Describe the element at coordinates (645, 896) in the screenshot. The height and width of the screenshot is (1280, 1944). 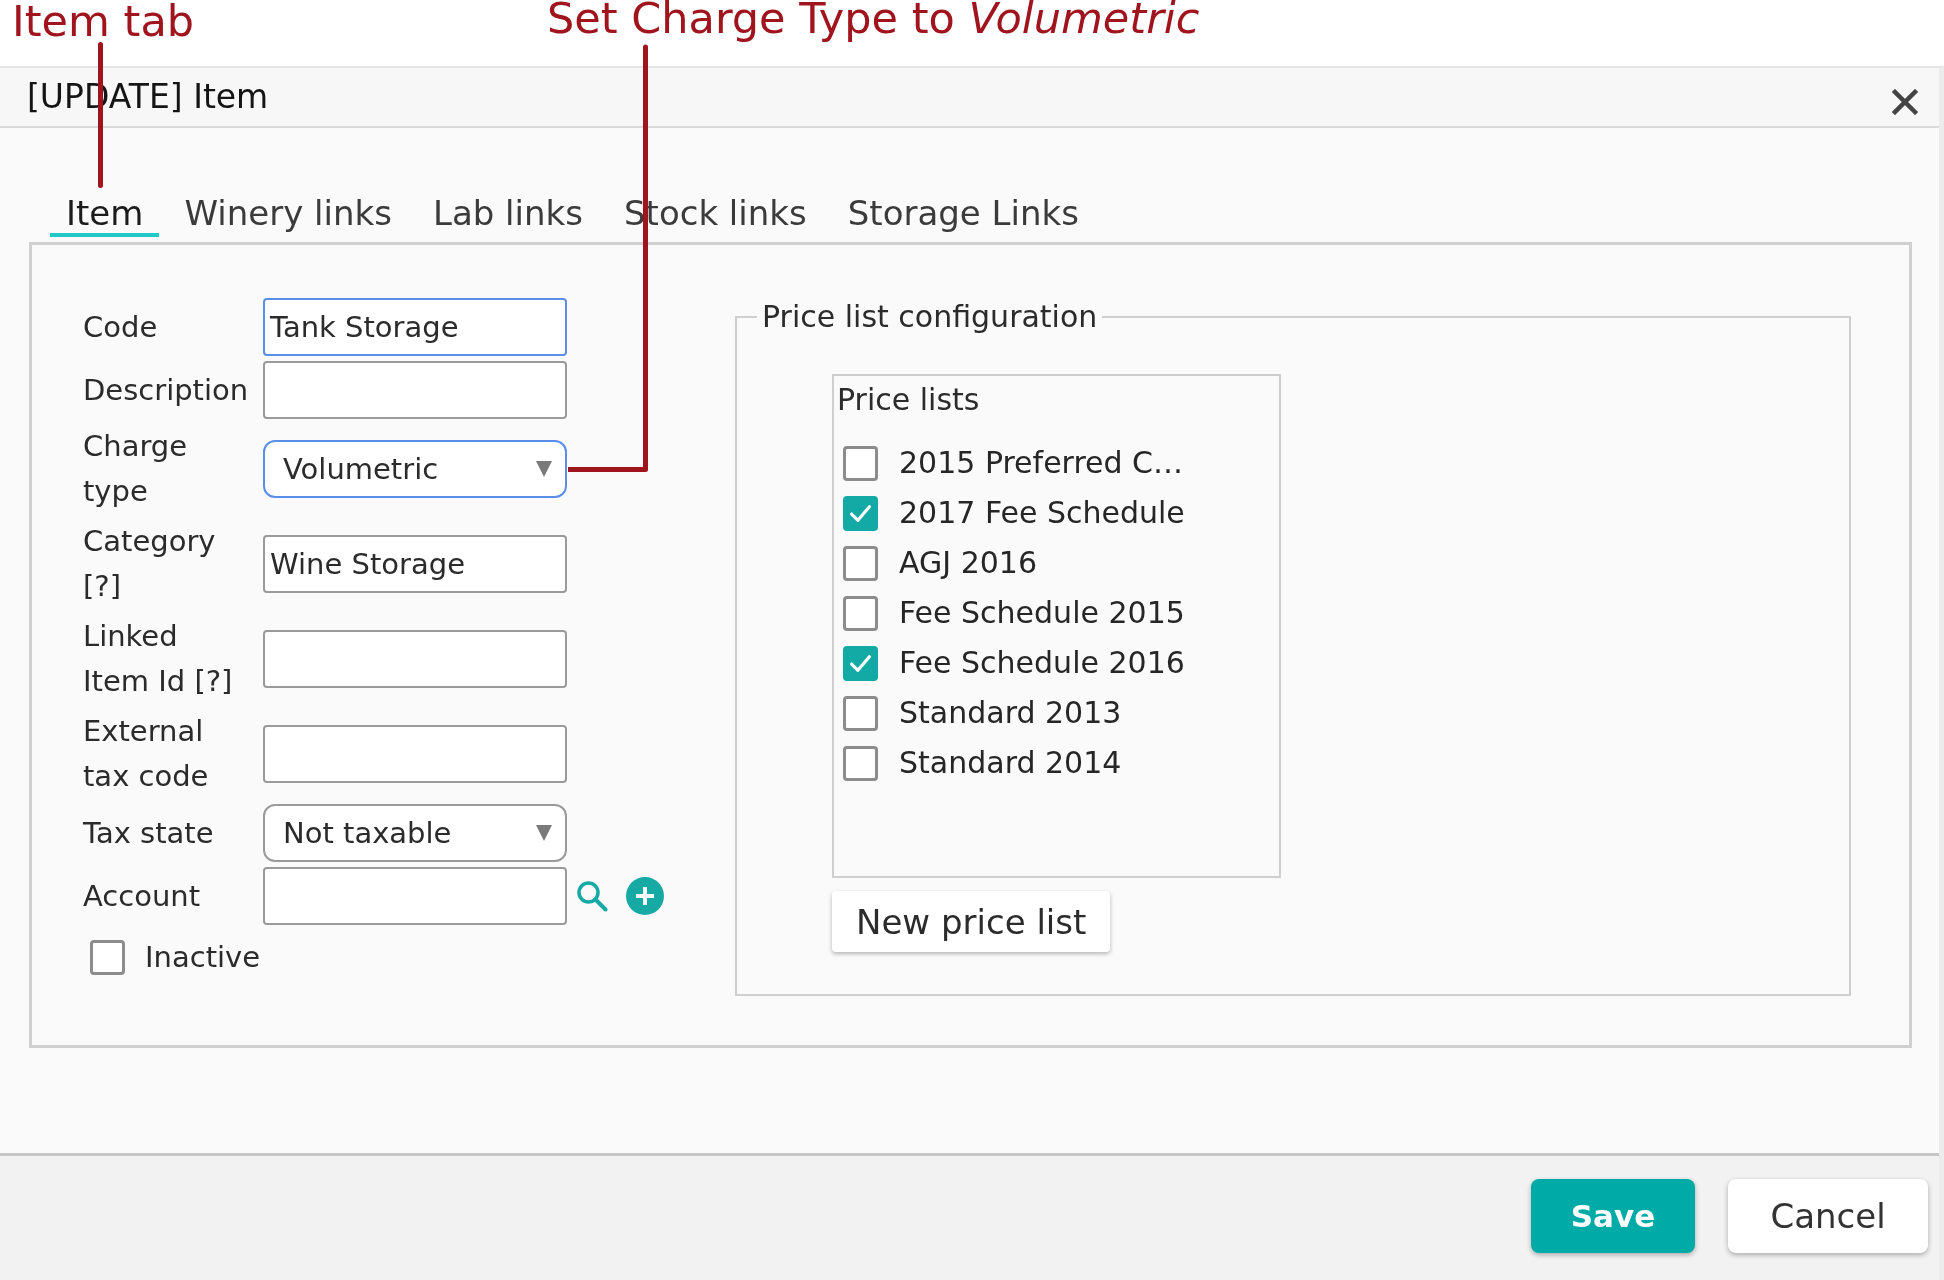
I see `add-circle-icon` at that location.